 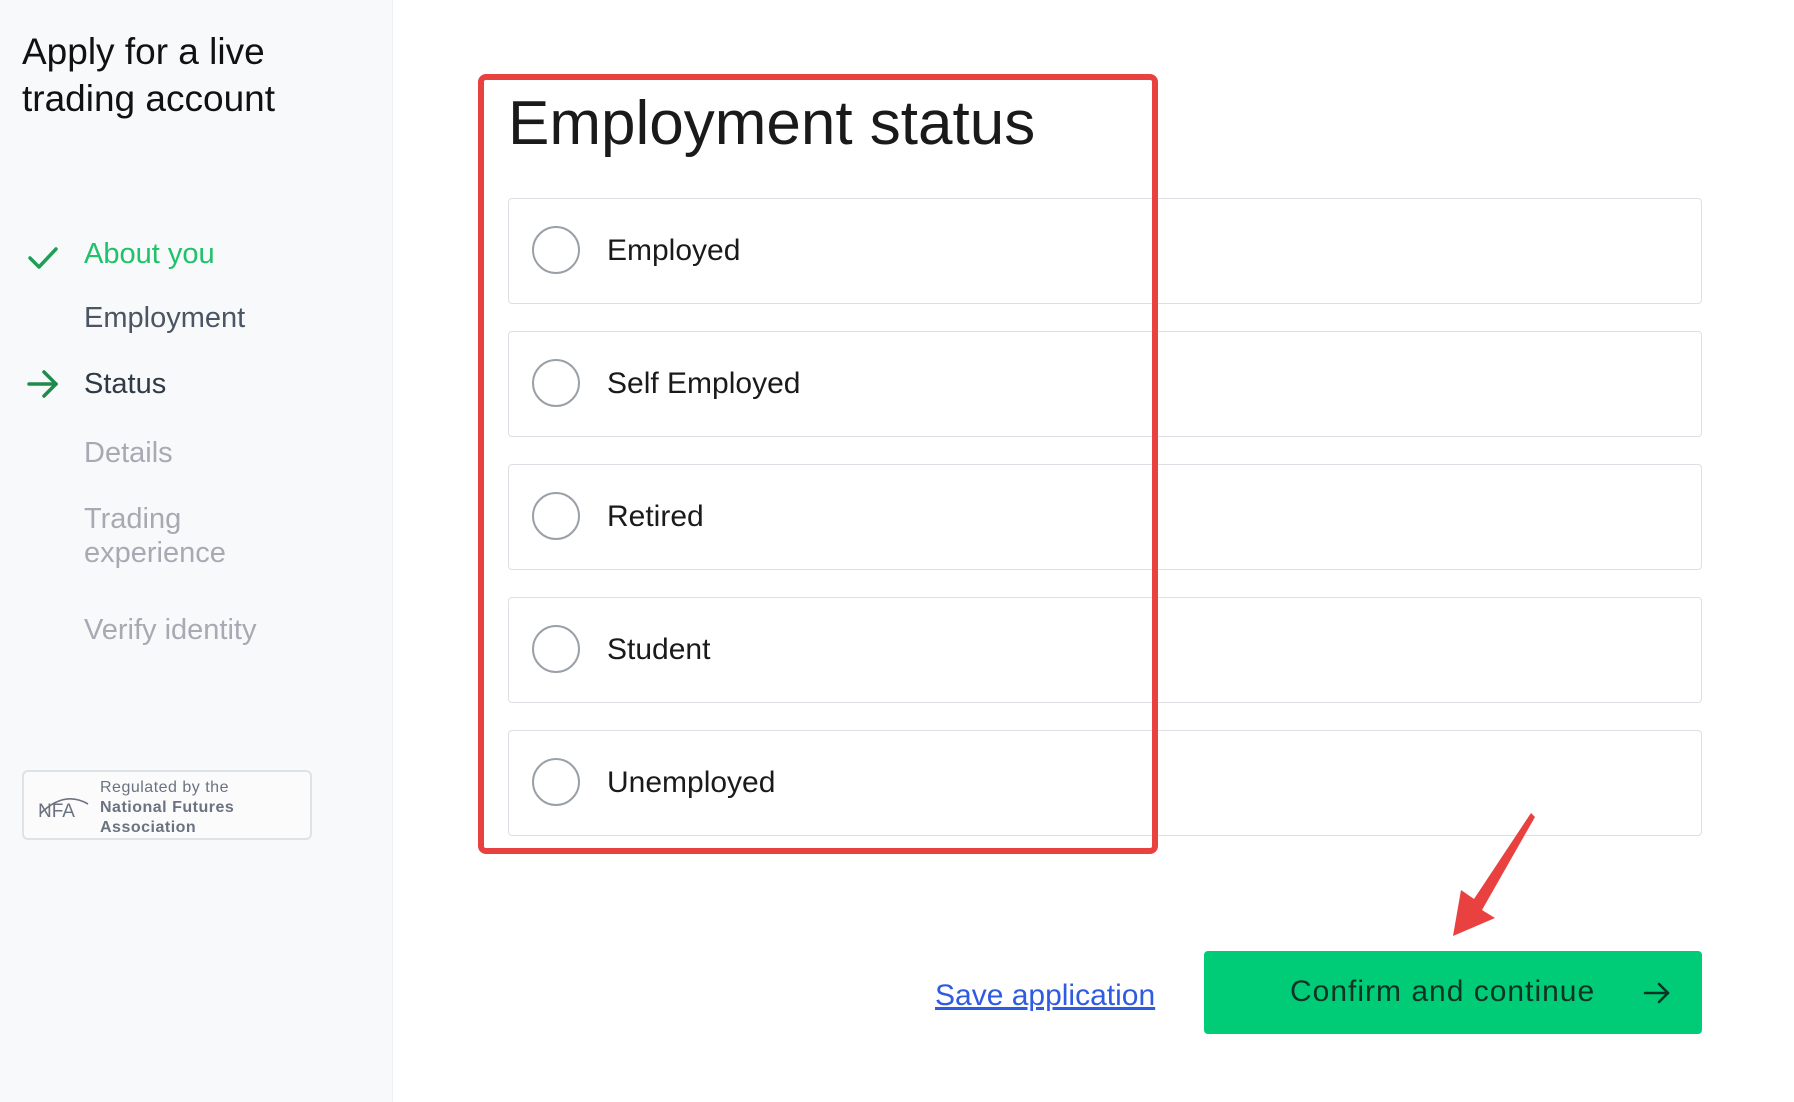 I want to click on option-label: Unemployed, so click(x=691, y=782).